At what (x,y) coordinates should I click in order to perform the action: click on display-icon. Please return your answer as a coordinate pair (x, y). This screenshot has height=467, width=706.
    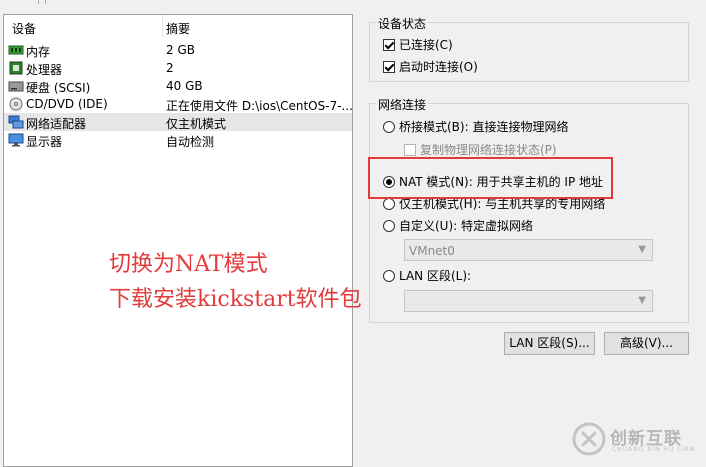
    Looking at the image, I should click on (16, 140).